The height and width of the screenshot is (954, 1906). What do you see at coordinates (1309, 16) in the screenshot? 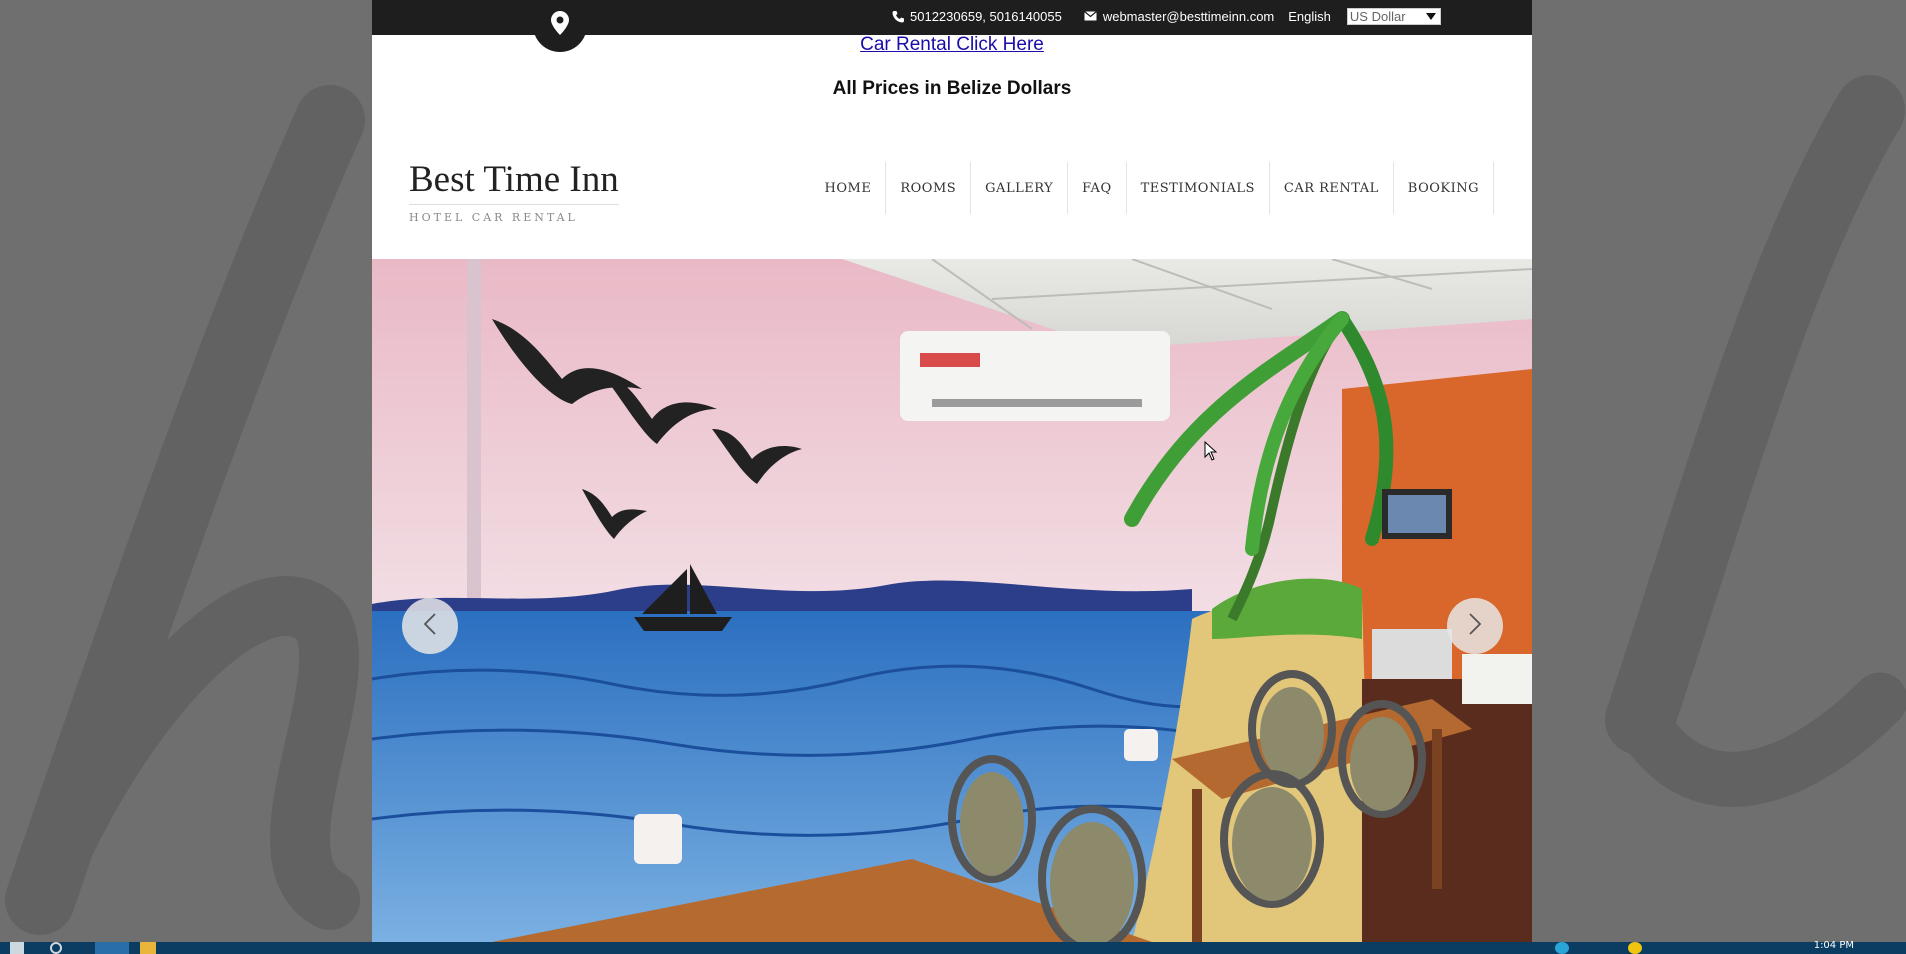
I see `language-selector: English` at bounding box center [1309, 16].